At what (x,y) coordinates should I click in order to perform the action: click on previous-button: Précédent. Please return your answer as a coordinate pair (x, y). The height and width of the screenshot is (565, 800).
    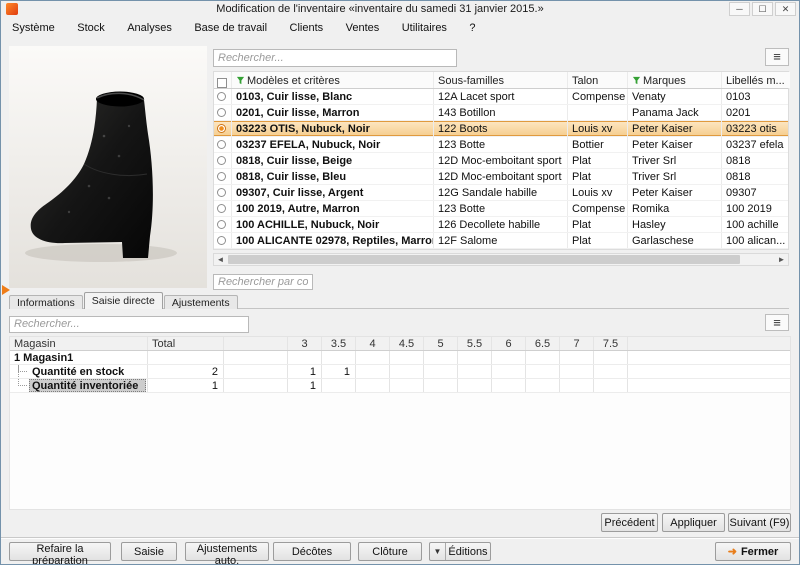
    Looking at the image, I should click on (629, 522).